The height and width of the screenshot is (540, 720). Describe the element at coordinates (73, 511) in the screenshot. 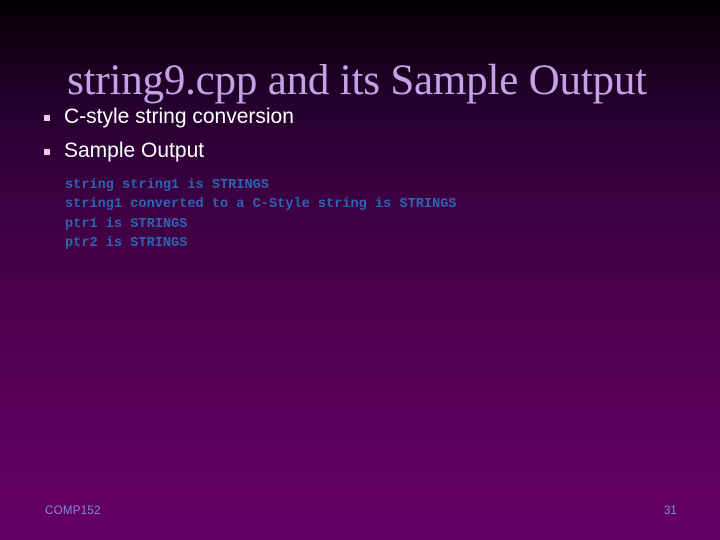

I see `footer-course-label: COMP152` at that location.